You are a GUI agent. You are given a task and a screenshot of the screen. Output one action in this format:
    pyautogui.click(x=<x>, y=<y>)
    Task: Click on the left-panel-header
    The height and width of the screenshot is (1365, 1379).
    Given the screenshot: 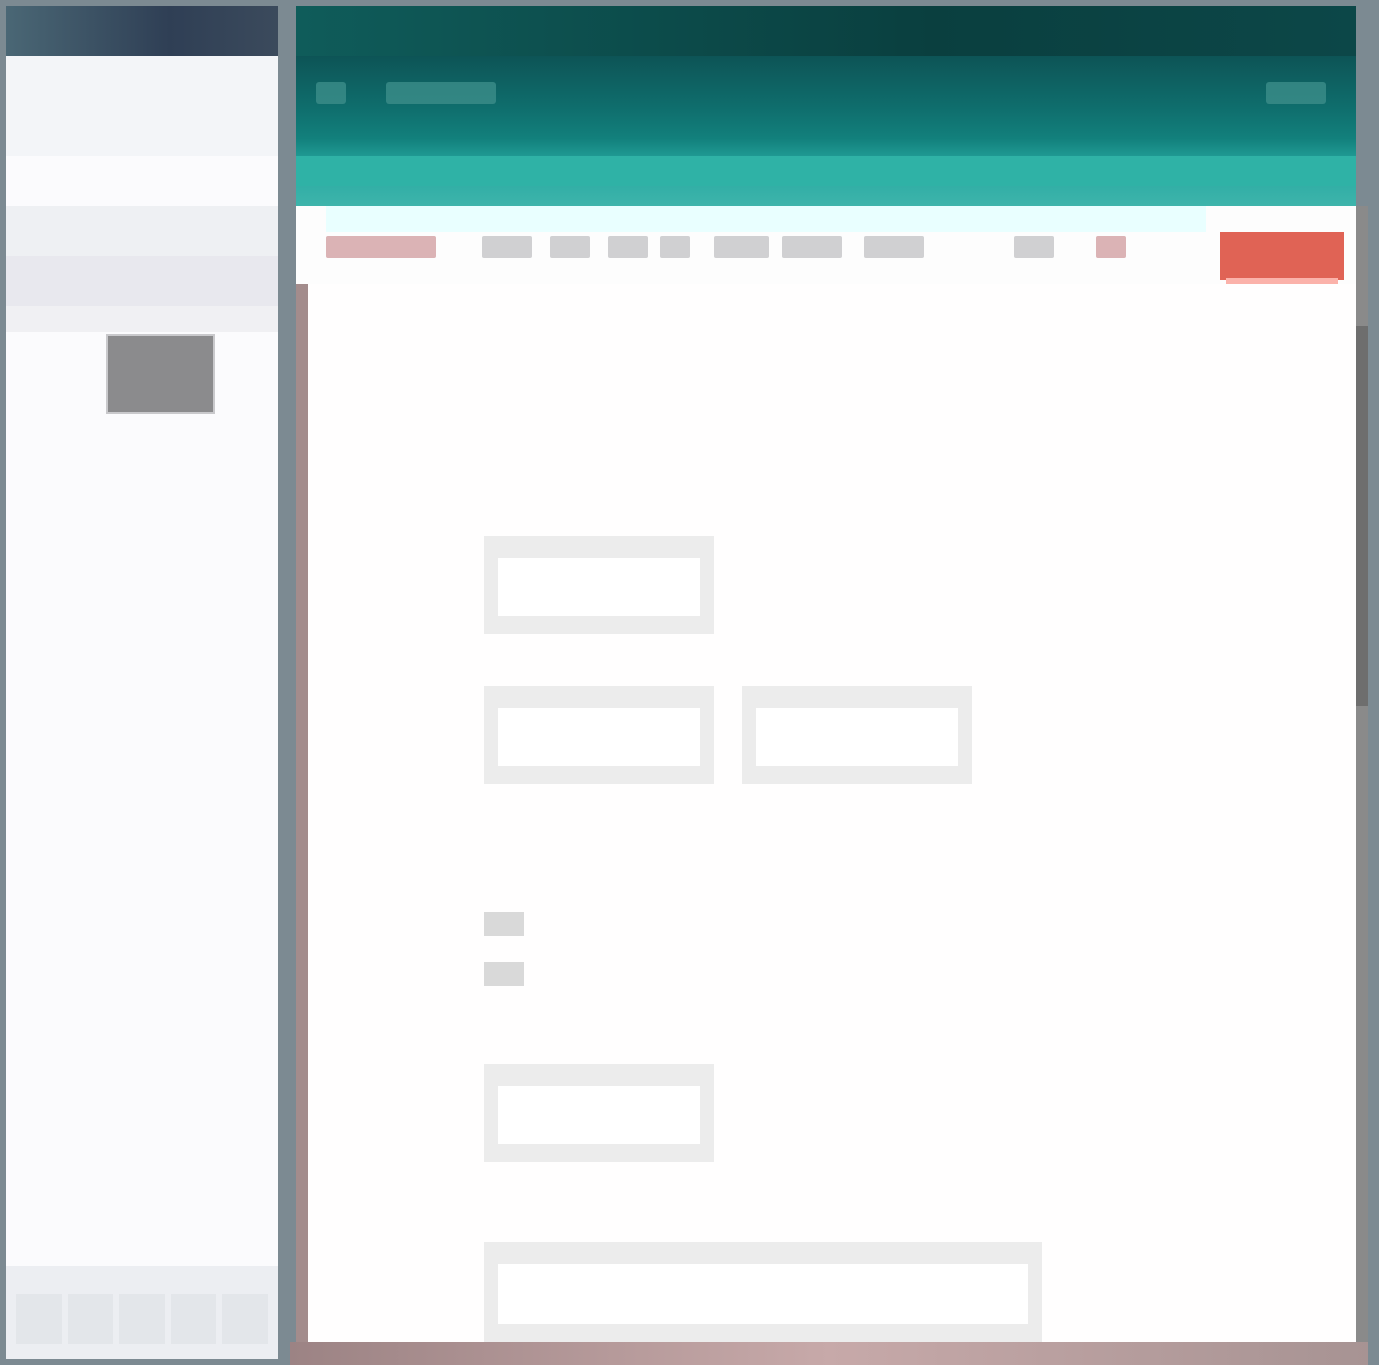 What is the action you would take?
    pyautogui.click(x=142, y=106)
    